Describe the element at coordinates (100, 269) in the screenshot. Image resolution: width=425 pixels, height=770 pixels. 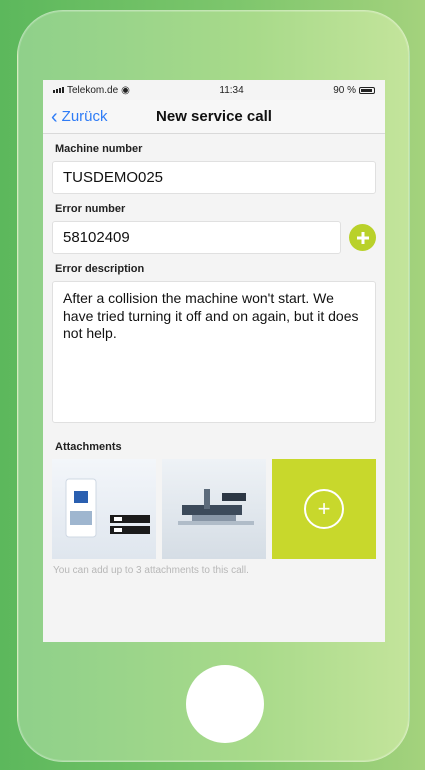
I see `error-description-label: Error description` at that location.